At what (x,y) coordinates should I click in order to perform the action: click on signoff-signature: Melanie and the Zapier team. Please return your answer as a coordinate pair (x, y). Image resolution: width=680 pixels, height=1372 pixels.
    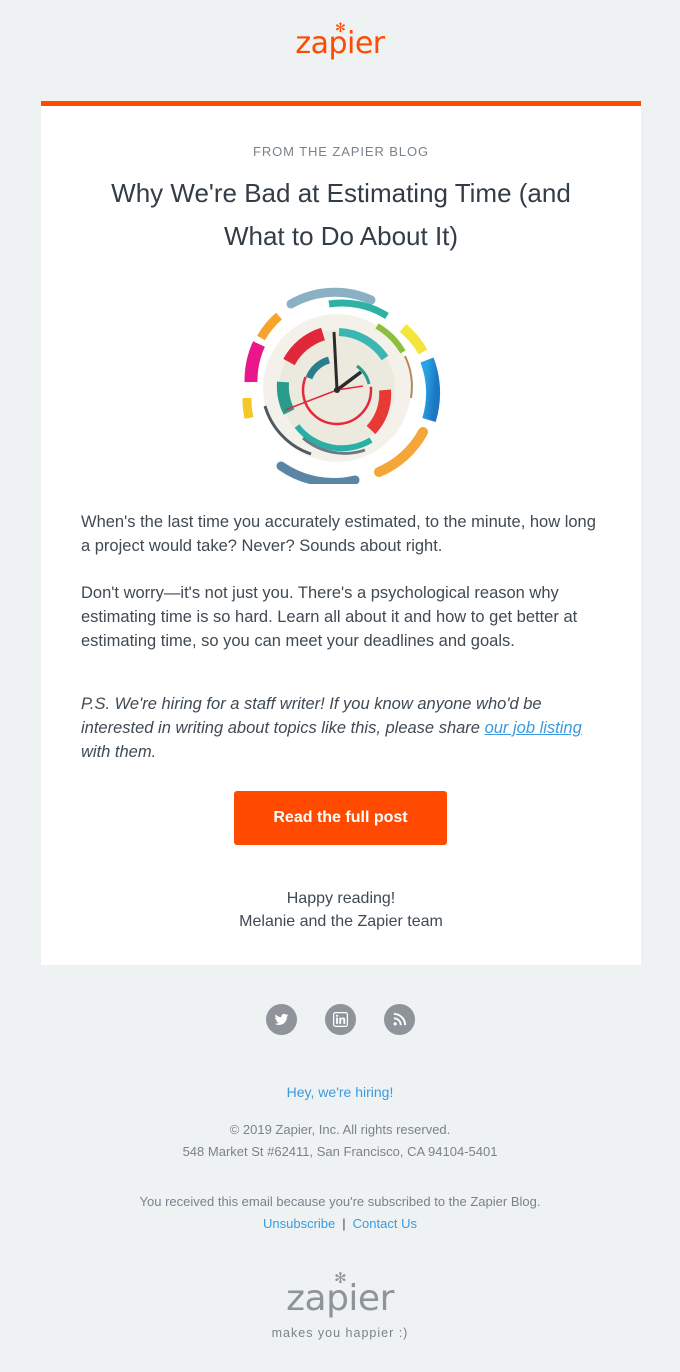
    Looking at the image, I should click on (341, 921).